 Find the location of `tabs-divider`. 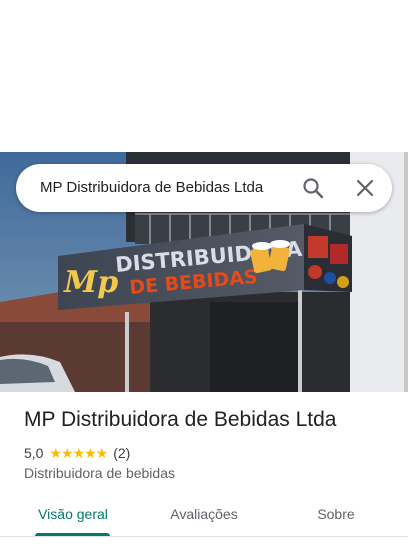

tabs-divider is located at coordinates (204, 536).